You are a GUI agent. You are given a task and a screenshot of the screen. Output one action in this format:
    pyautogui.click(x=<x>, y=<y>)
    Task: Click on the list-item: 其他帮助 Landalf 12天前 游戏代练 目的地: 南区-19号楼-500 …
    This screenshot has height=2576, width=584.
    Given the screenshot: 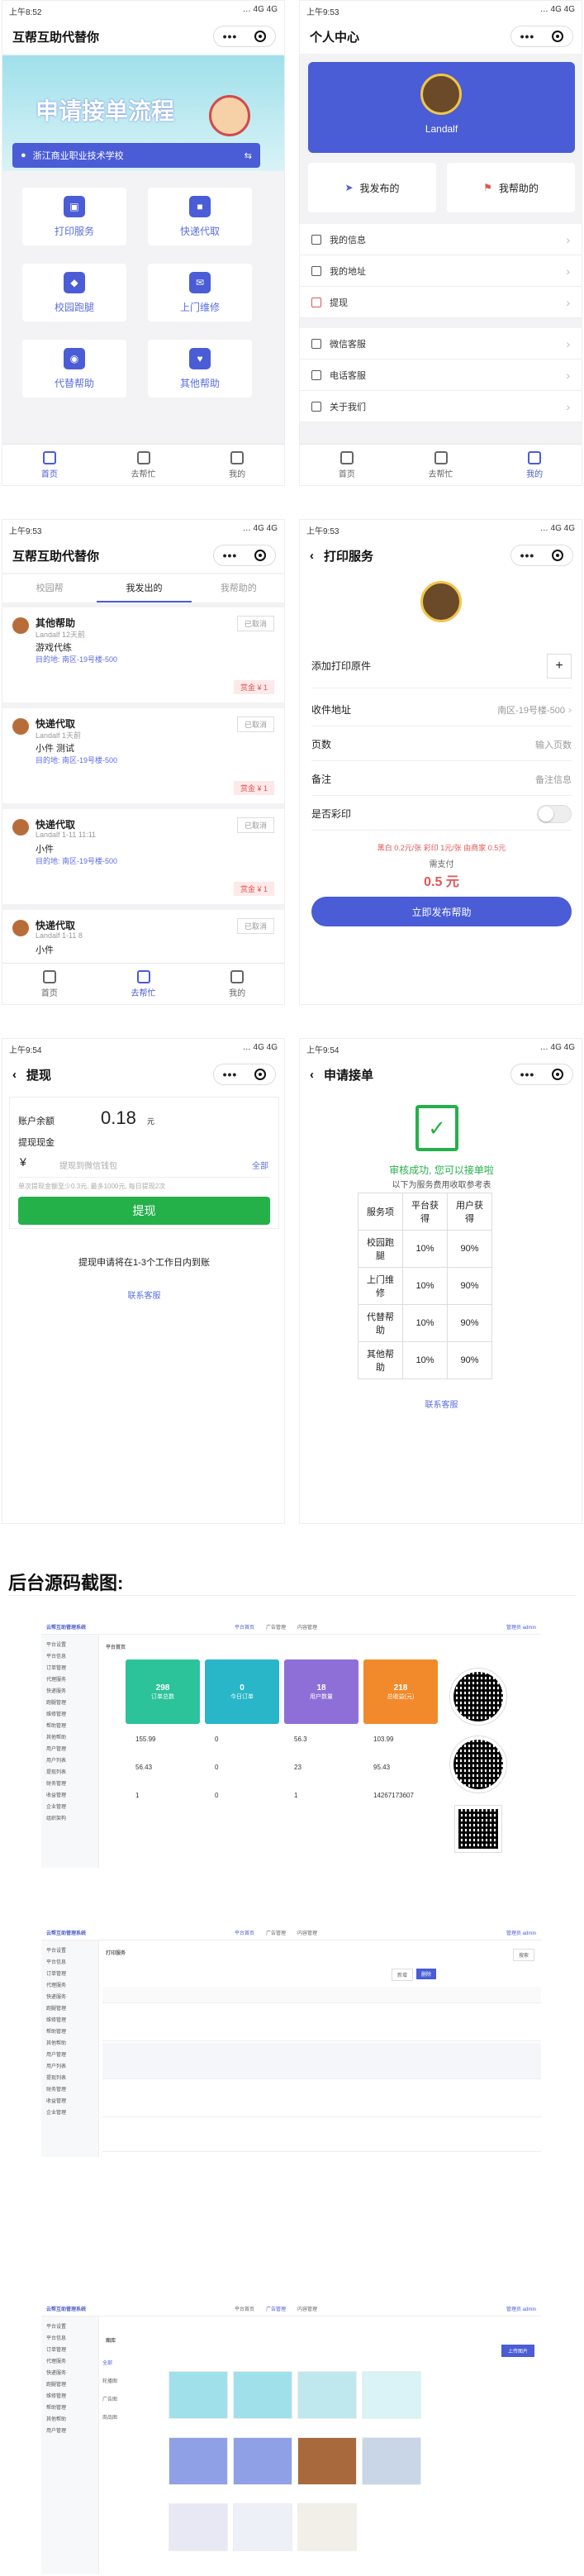 What is the action you would take?
    pyautogui.click(x=143, y=655)
    